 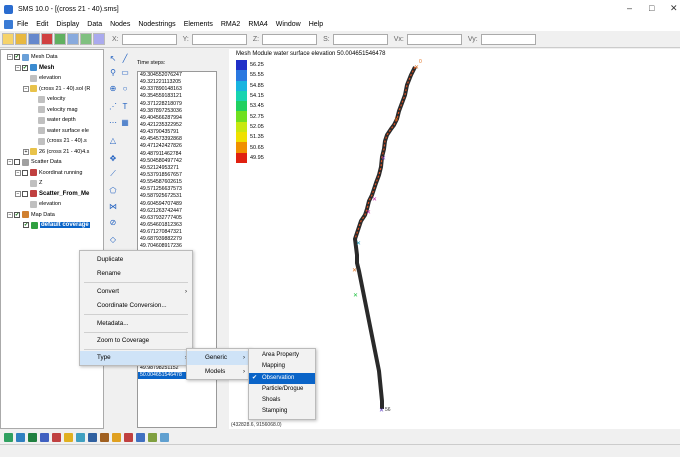 What do you see at coordinates (53, 173) in the screenshot?
I see `tree-item-koordinat-running: − Koordinat running` at bounding box center [53, 173].